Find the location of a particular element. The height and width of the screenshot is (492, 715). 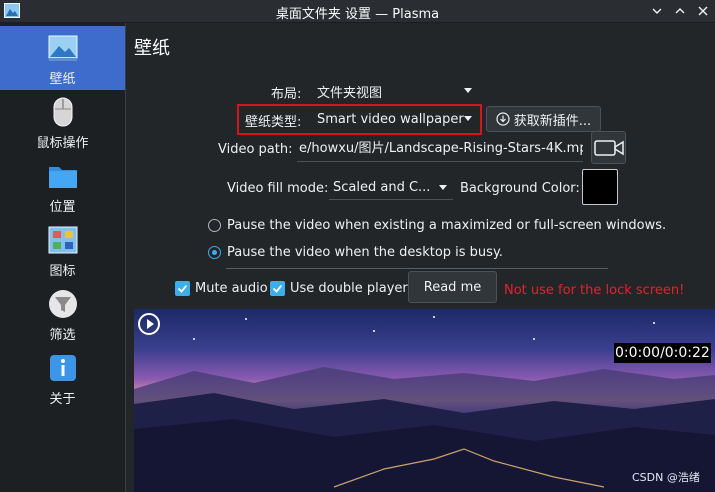

wallpaper-type-label: 壁纸类型: is located at coordinates (273, 122).